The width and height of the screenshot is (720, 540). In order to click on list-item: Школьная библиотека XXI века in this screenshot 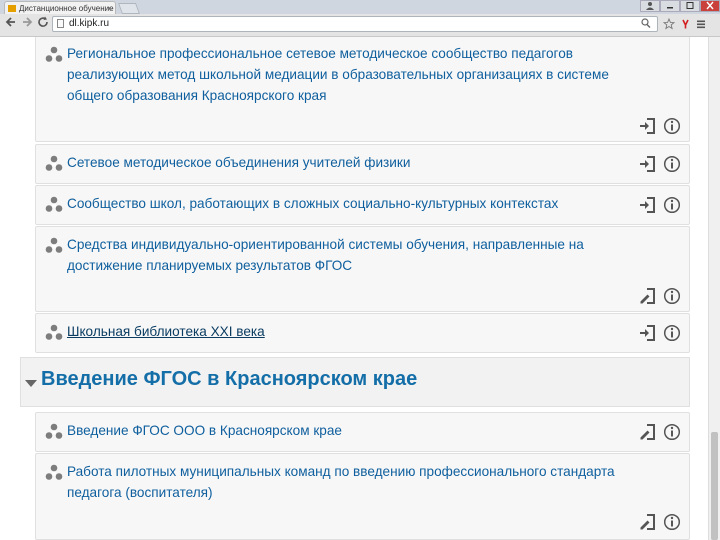, I will do `click(362, 333)`.